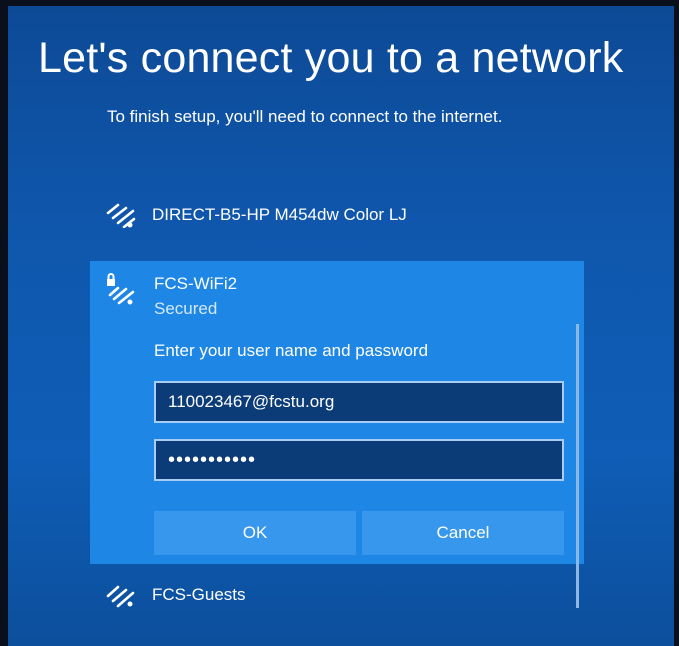  I want to click on network-name: DIRECT-B5-HP M454dw Color LJ, so click(279, 214).